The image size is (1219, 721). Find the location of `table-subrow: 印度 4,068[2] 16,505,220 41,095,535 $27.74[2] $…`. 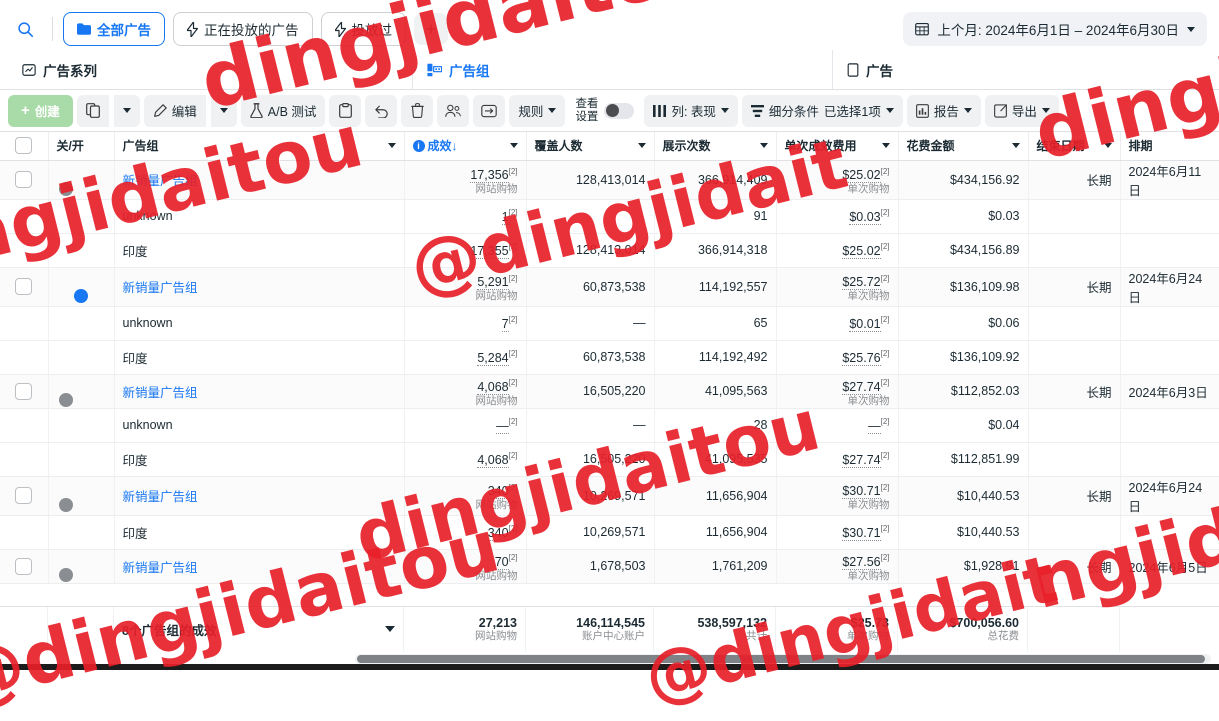

table-subrow: 印度 4,068[2] 16,505,220 41,095,535 $27.74[2] $… is located at coordinates (609, 459).